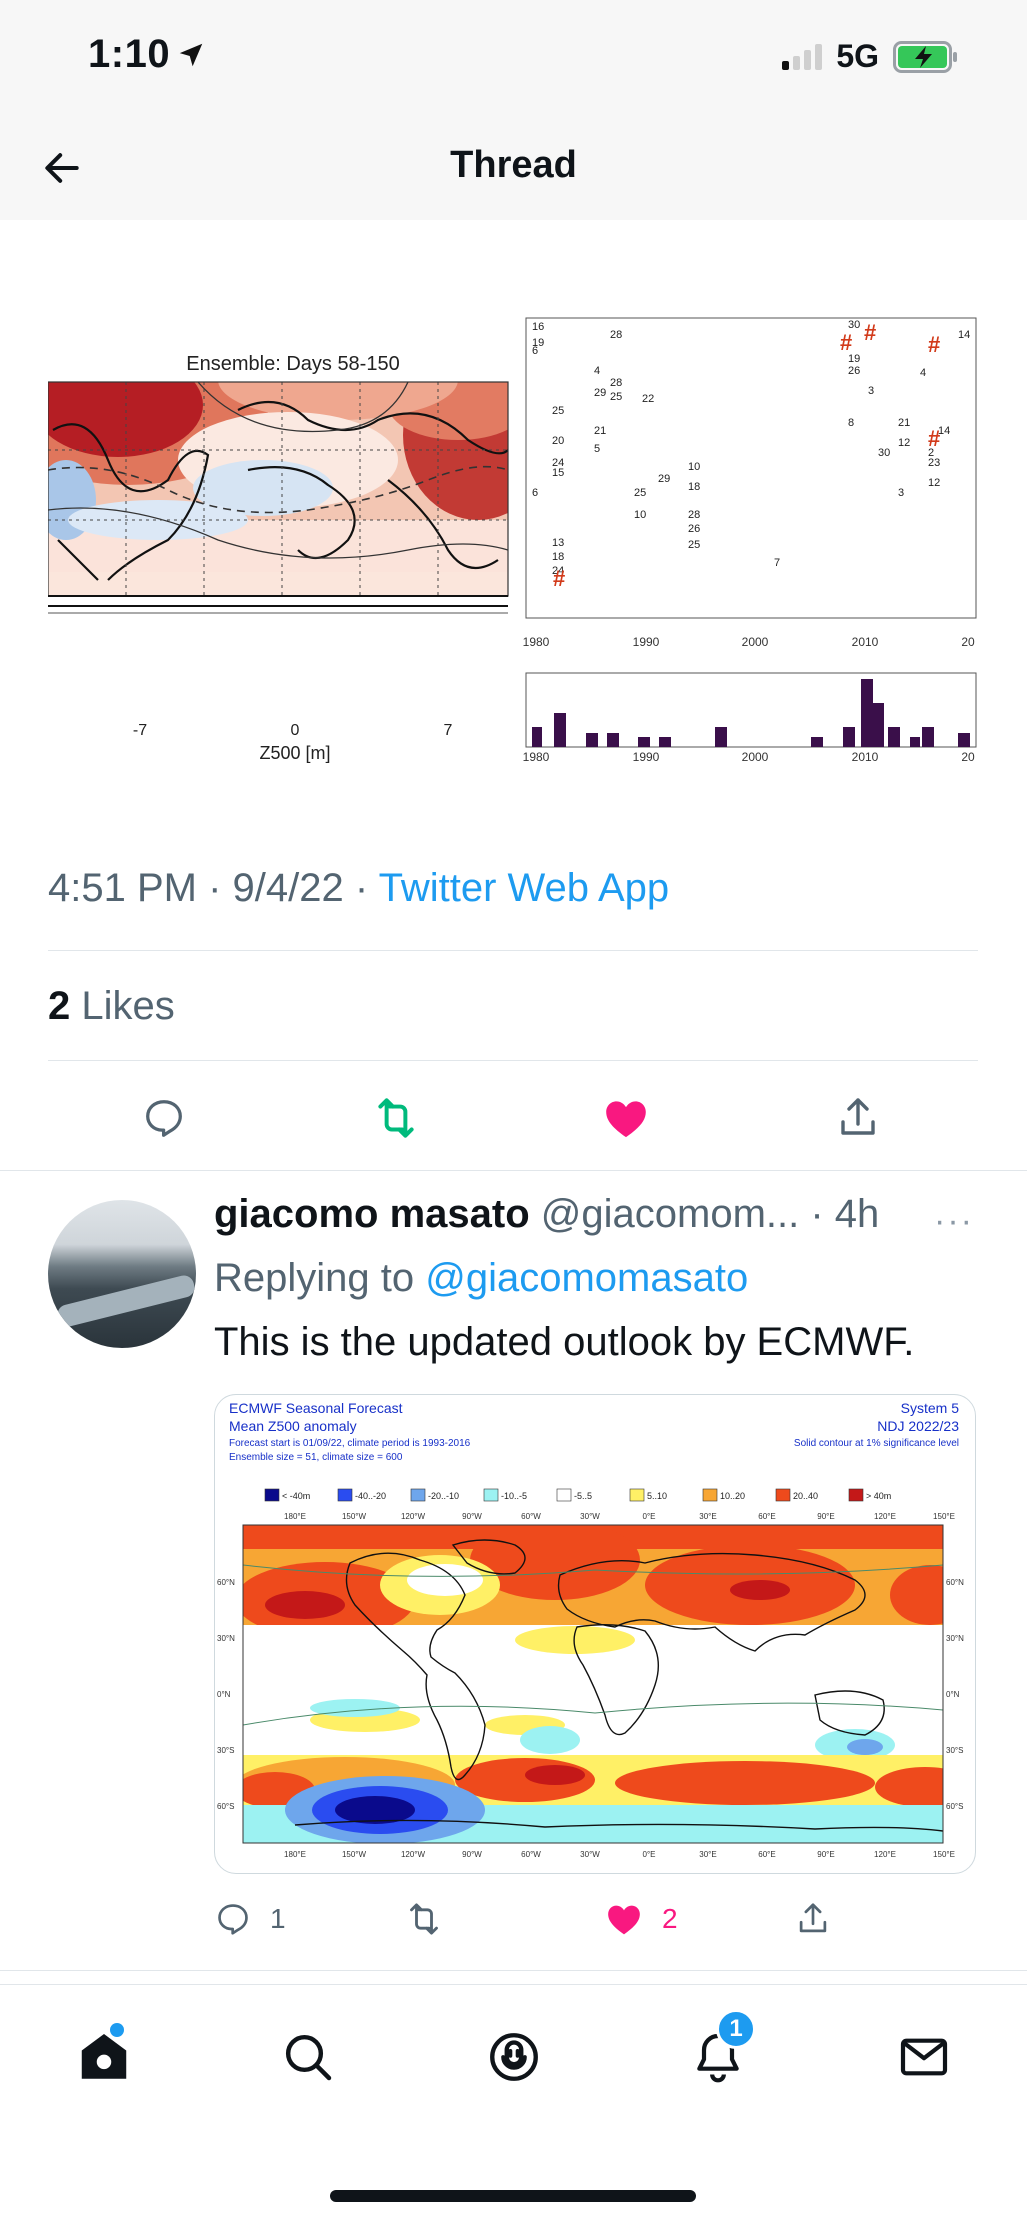 Image resolution: width=1027 pixels, height=2222 pixels. Describe the element at coordinates (649, 1516) in the screenshot. I see `longitude-label: 0°E` at that location.